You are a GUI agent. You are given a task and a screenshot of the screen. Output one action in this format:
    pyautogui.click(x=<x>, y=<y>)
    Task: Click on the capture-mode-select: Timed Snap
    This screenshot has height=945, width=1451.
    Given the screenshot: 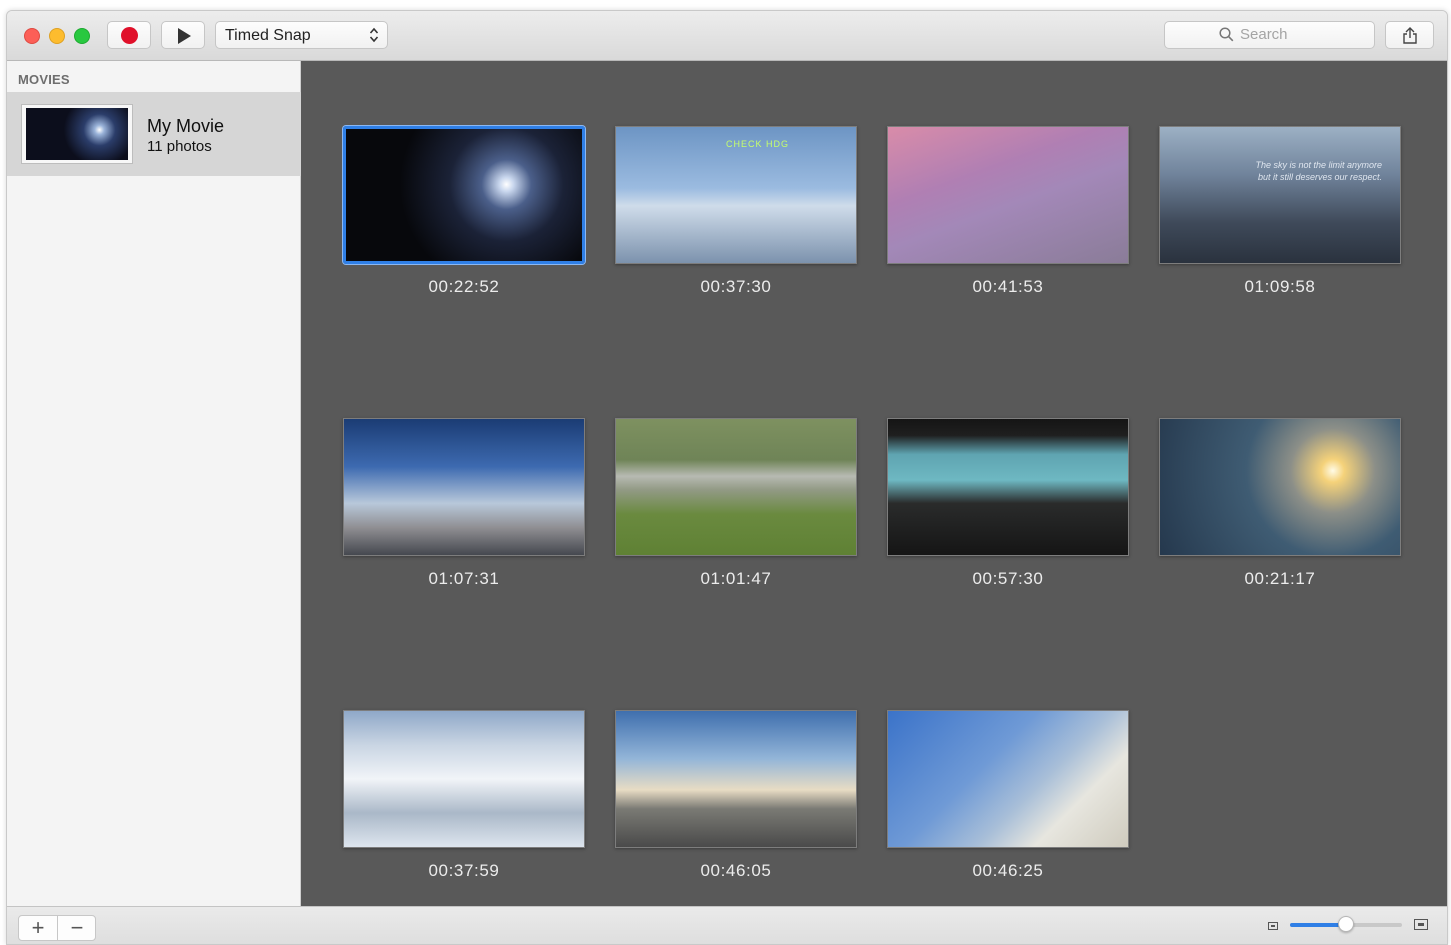 What is the action you would take?
    pyautogui.click(x=301, y=35)
    